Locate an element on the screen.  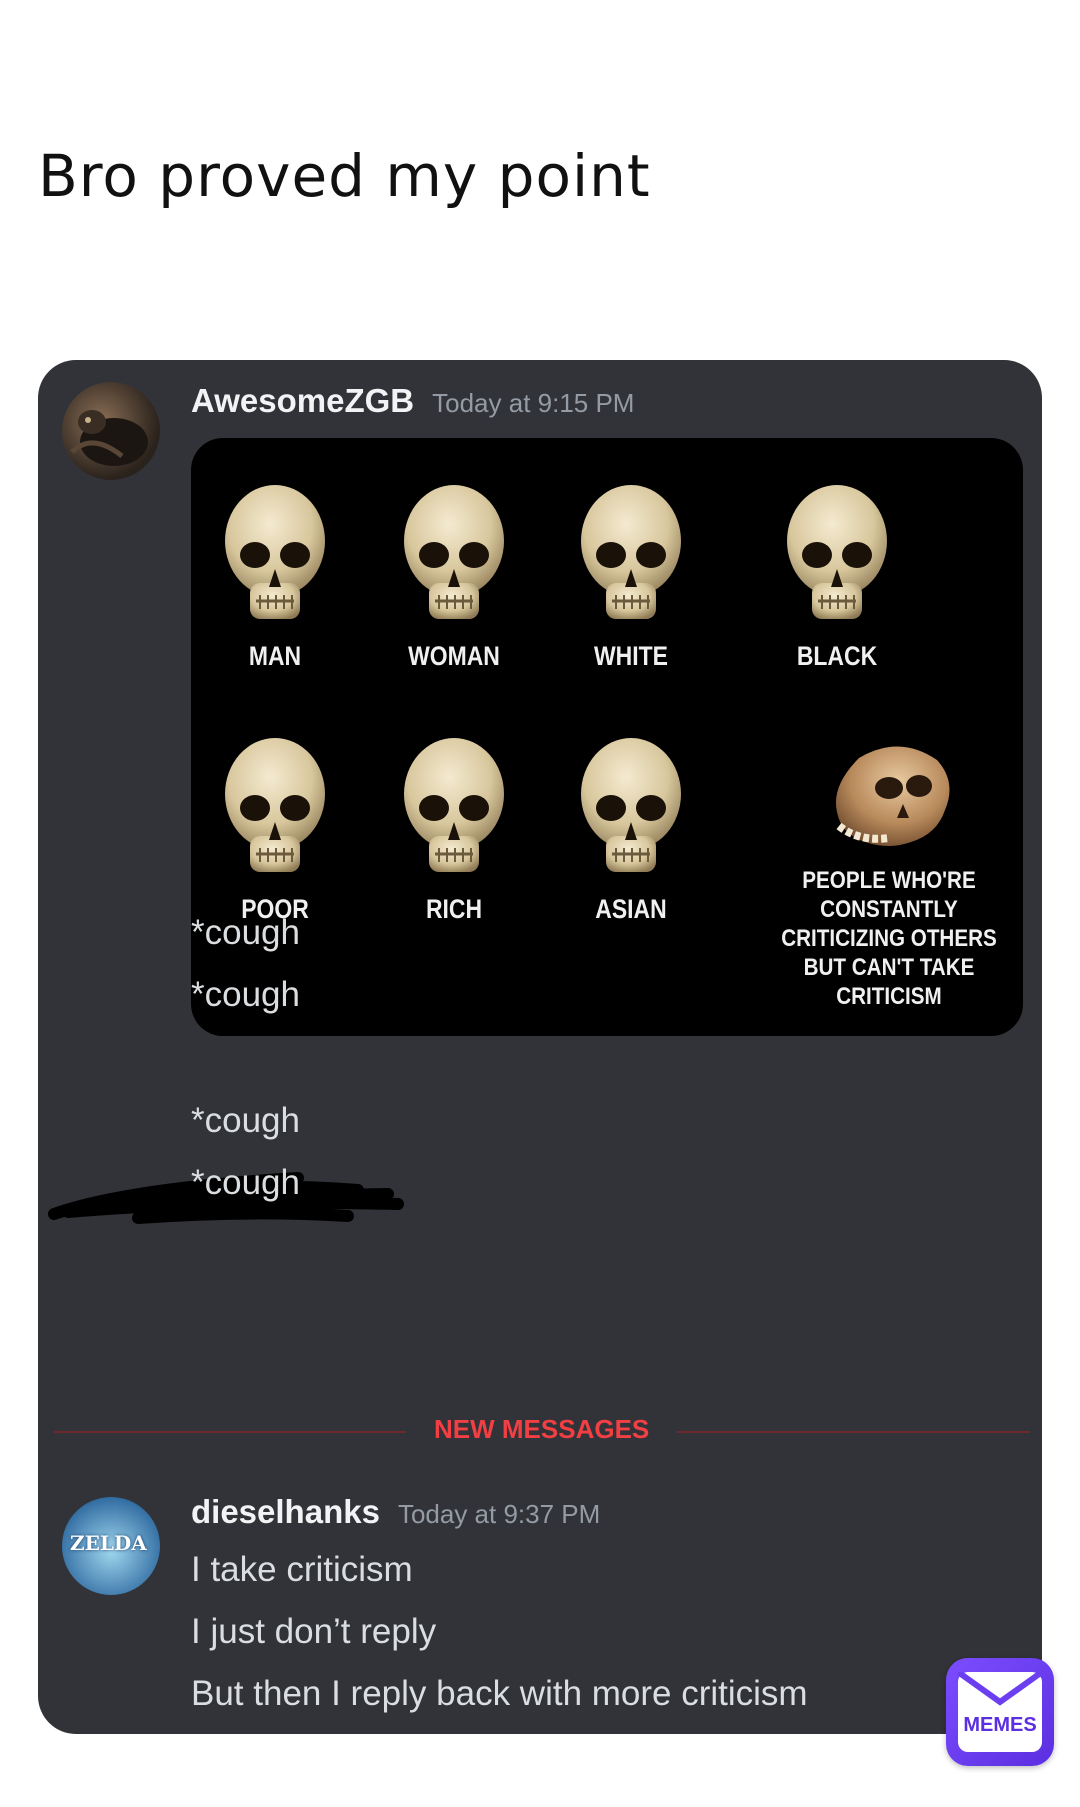
timestamp: Today at 9:15 PM is located at coordinates (533, 403).